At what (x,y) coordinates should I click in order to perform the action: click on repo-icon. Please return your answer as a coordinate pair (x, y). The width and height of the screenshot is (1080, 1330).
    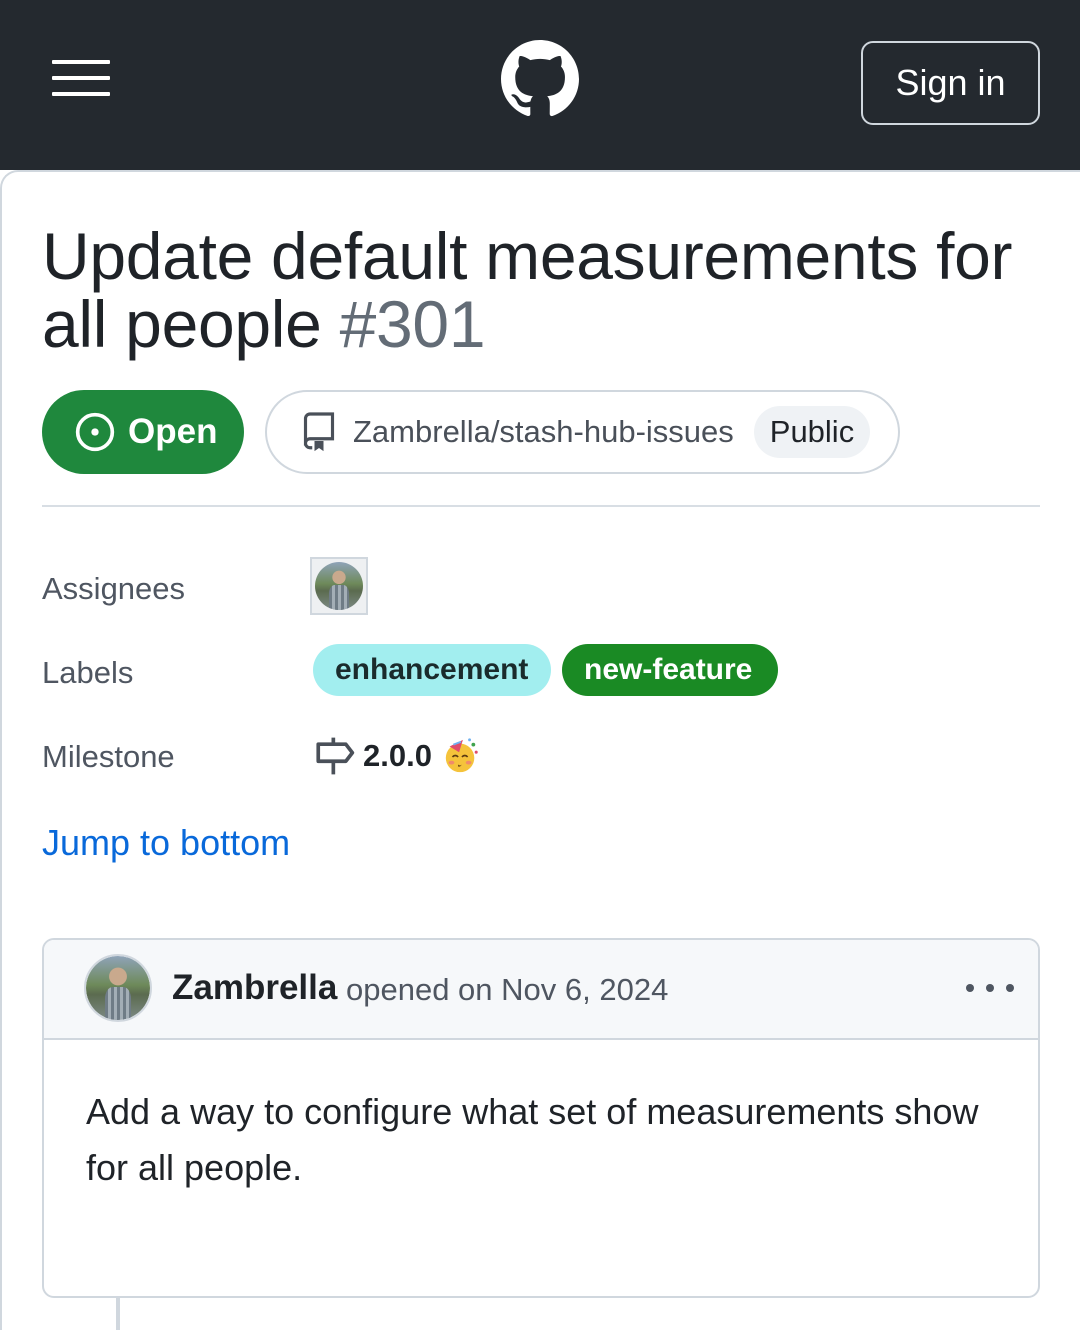
    Looking at the image, I should click on (319, 432).